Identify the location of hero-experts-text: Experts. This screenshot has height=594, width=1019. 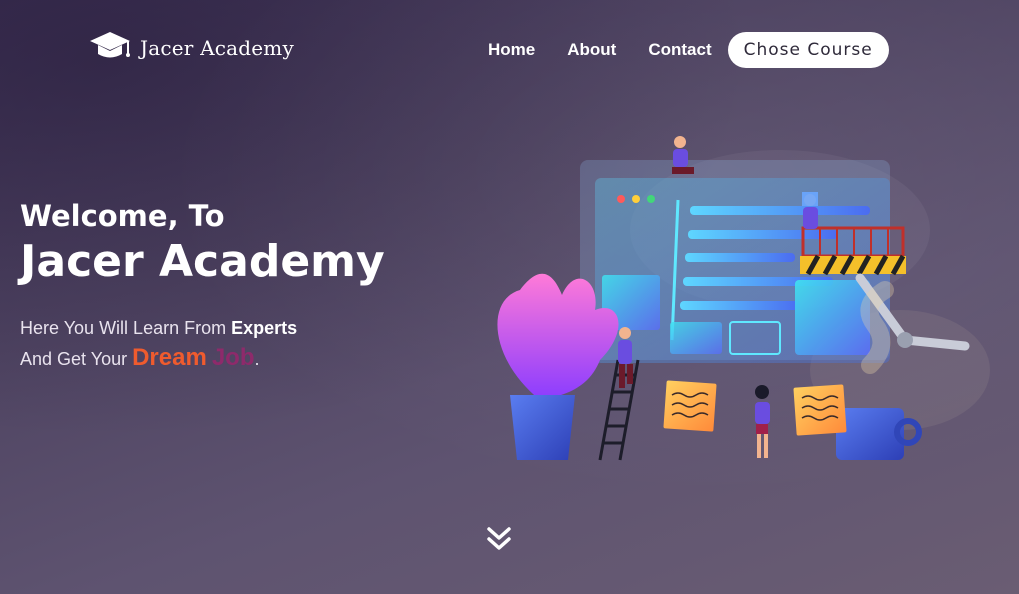
(264, 328).